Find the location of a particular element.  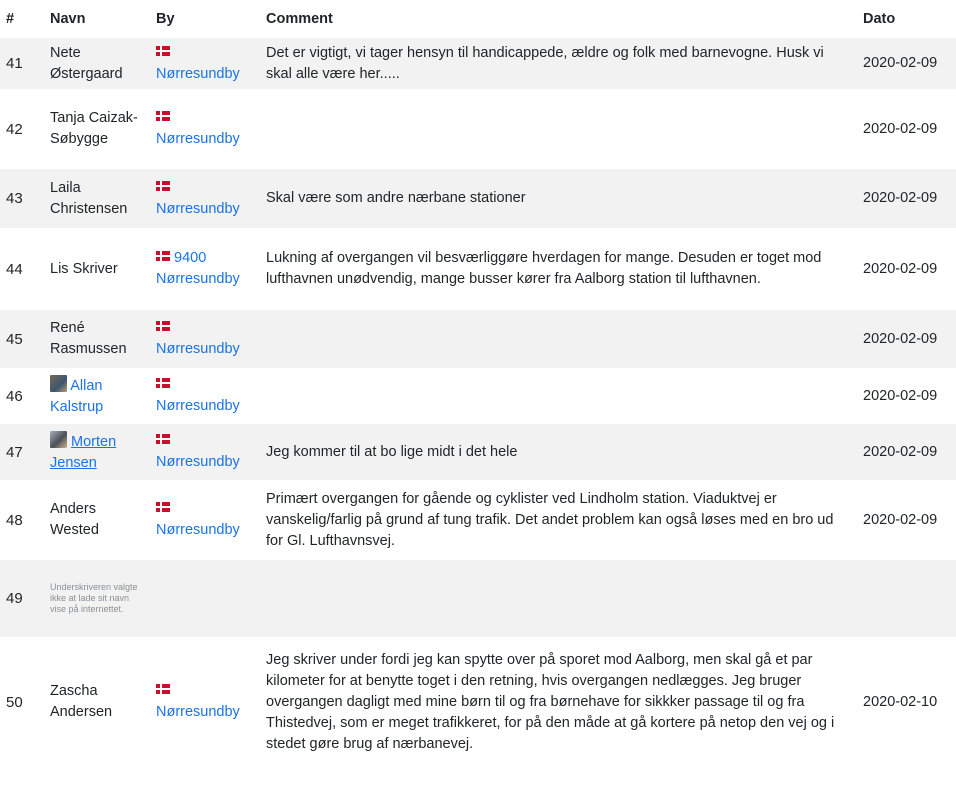

signer-name: Tanja Caizak-Søbygge is located at coordinates (94, 128).